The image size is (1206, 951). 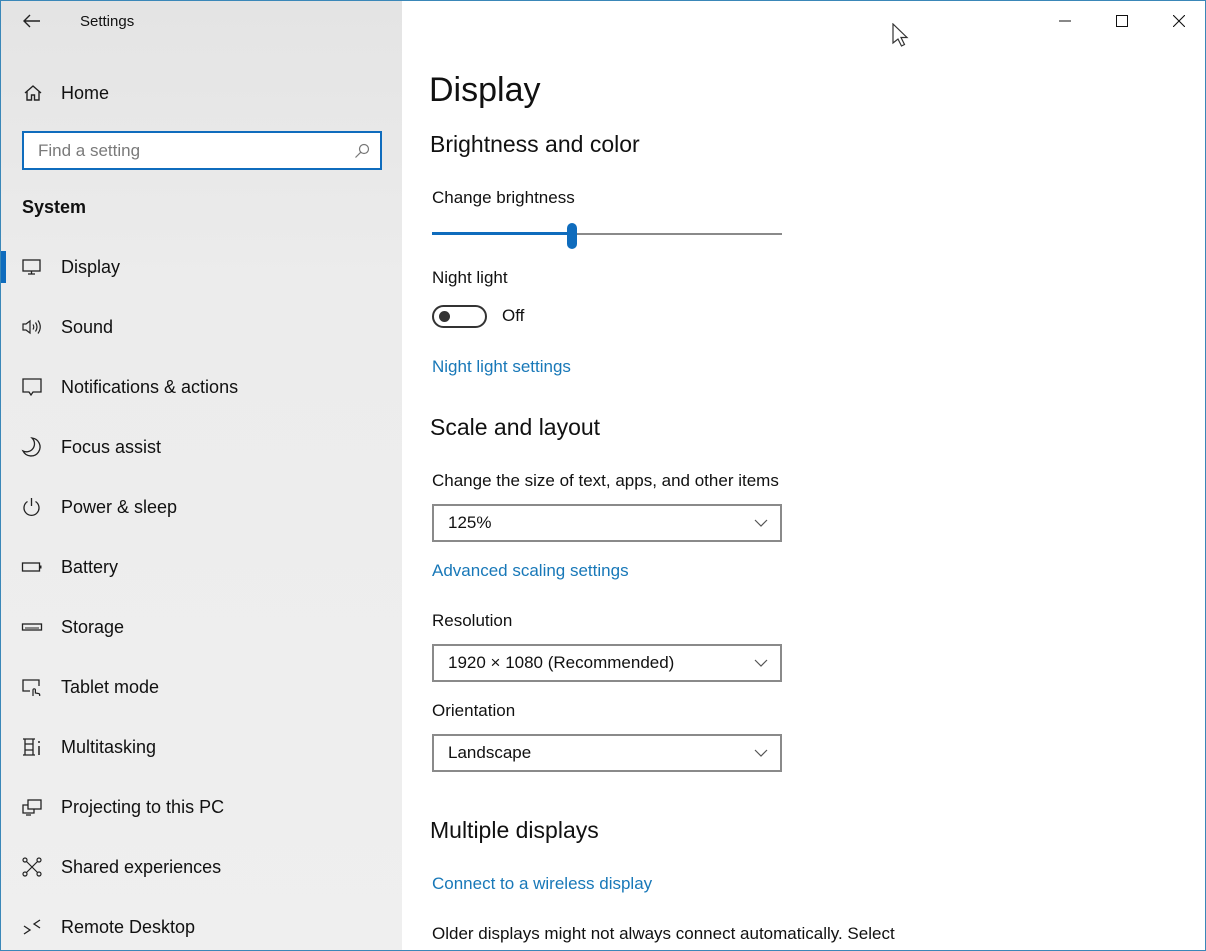 I want to click on multitasking-icon, so click(x=31, y=747).